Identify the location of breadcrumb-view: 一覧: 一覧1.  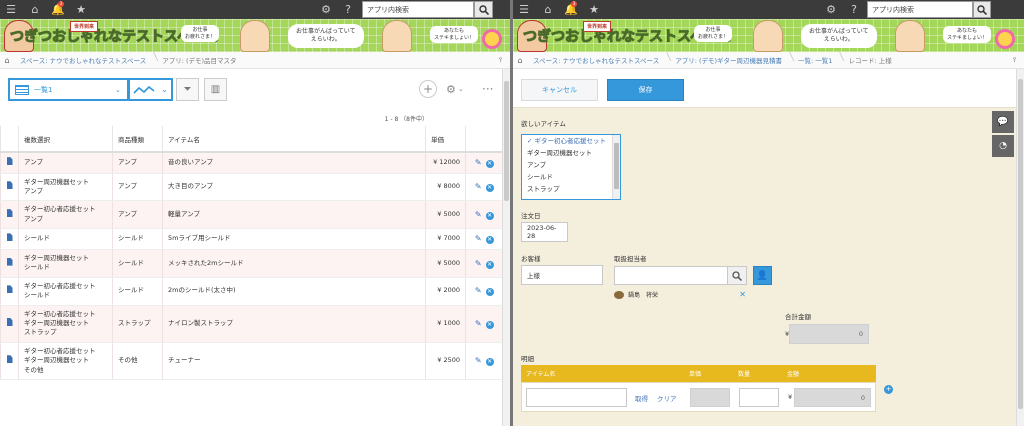
(817, 60).